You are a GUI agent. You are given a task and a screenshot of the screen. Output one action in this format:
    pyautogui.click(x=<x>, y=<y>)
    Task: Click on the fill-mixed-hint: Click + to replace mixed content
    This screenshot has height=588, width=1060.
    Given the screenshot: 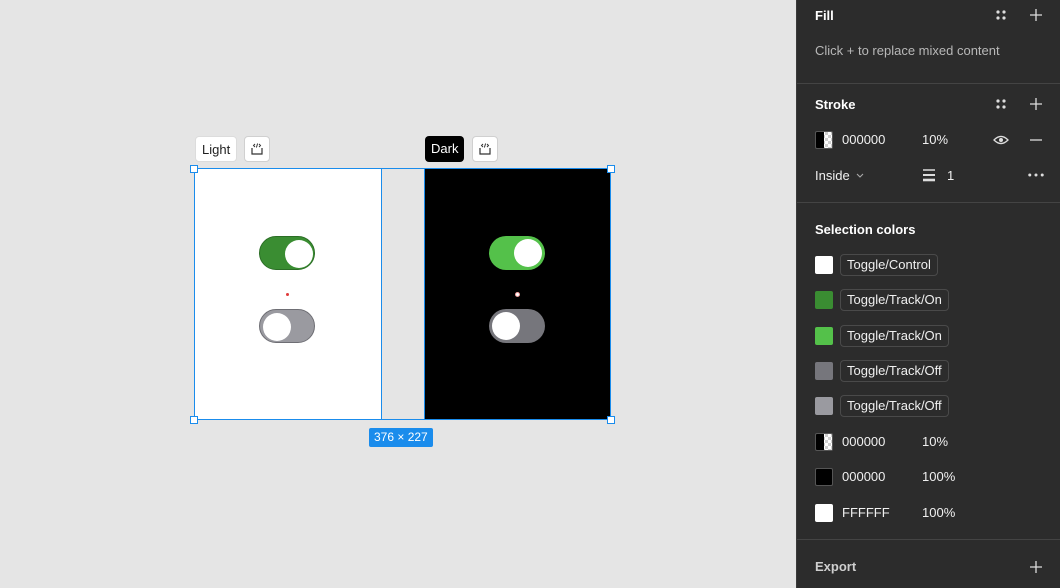 What is the action you would take?
    pyautogui.click(x=907, y=50)
    